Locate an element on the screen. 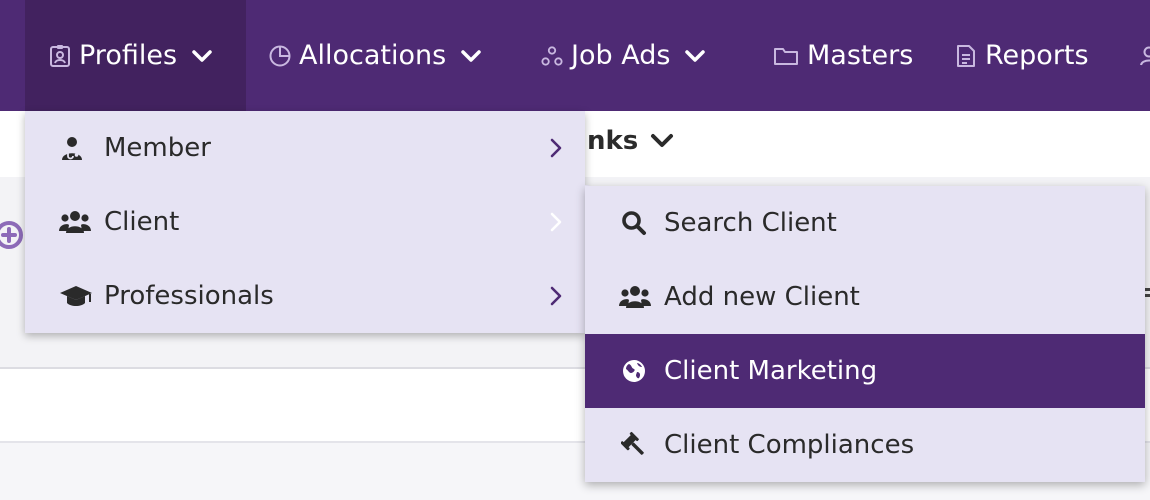  submenu-item-label: Client Marketing is located at coordinates (771, 371).